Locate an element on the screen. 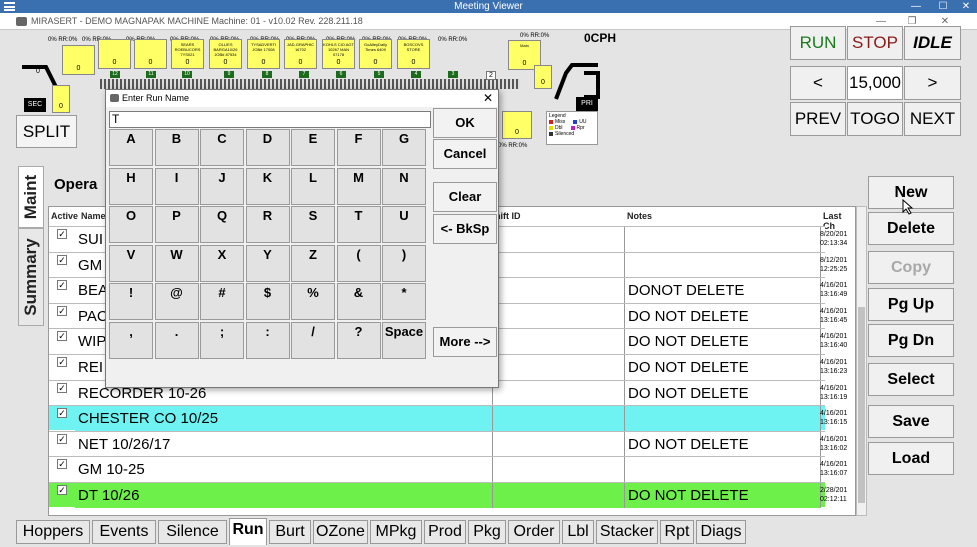 Image resolution: width=977 pixels, height=547 pixels. key-char: L is located at coordinates (313, 186).